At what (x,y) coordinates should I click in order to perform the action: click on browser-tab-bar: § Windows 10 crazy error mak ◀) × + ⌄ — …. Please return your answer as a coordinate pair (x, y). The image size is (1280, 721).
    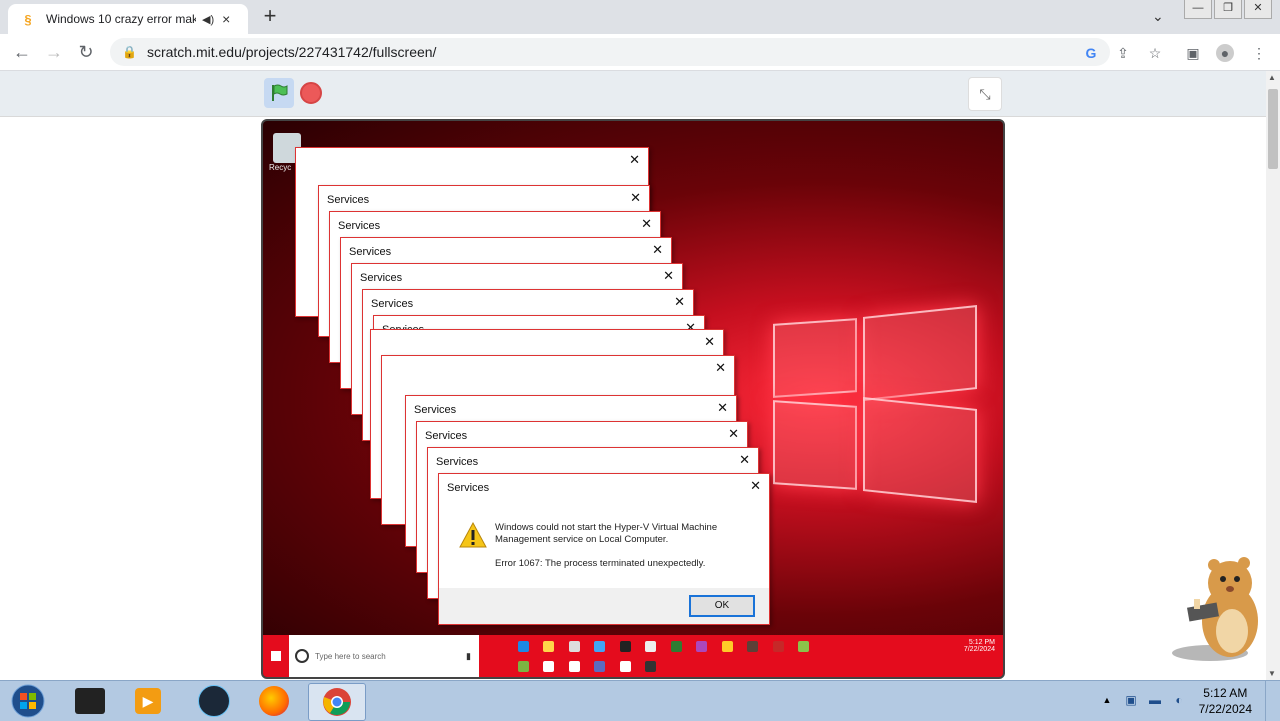
    Looking at the image, I should click on (640, 17).